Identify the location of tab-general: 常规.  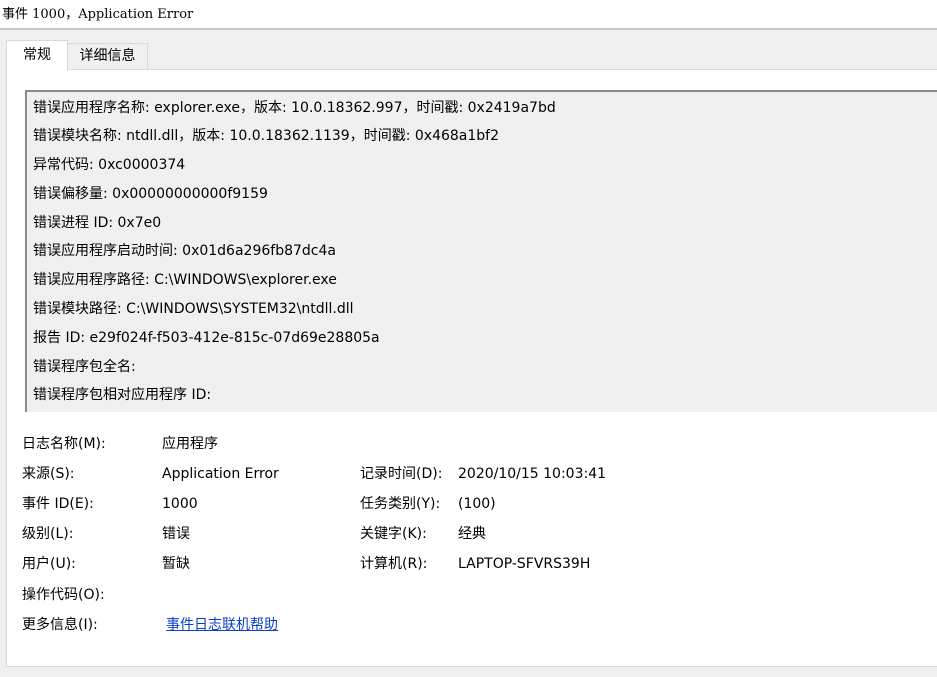
(37, 55).